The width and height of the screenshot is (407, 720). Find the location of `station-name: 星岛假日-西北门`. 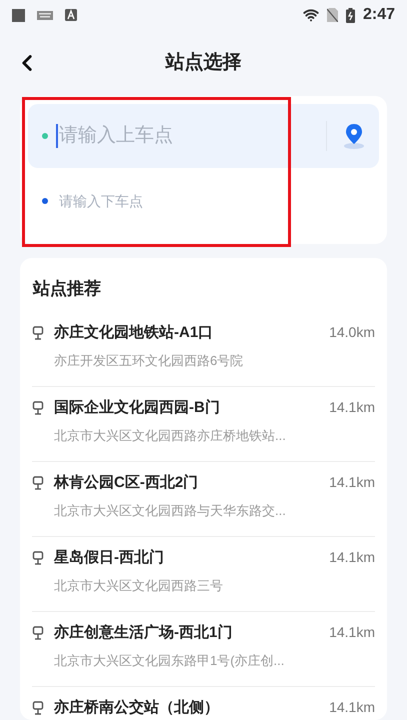

station-name: 星岛假日-西北门 is located at coordinates (109, 558).